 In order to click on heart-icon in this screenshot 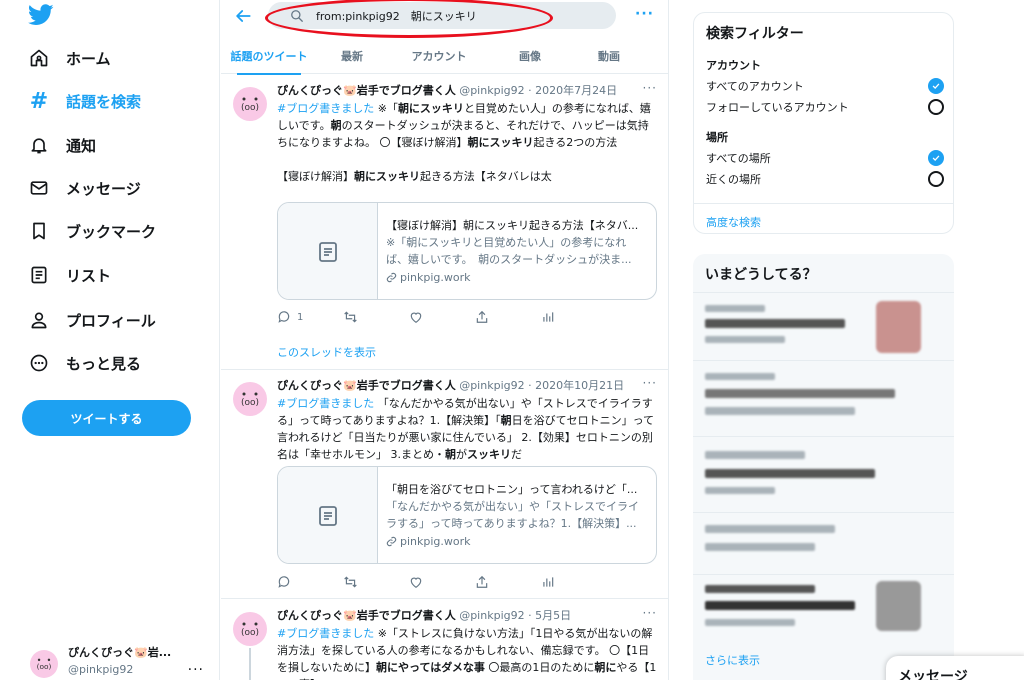, I will do `click(416, 582)`.